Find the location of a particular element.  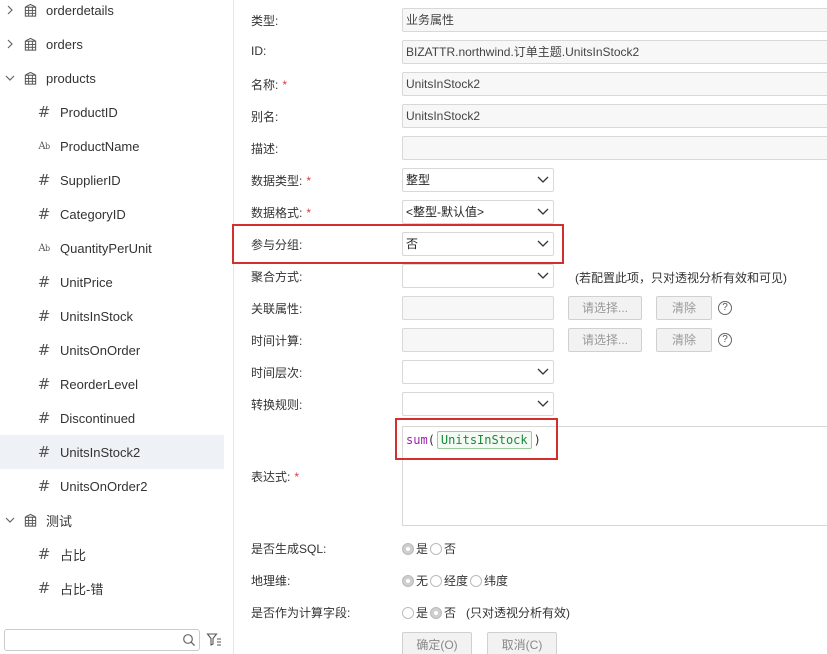

geo-longitude-option: 经度 is located at coordinates (449, 580).